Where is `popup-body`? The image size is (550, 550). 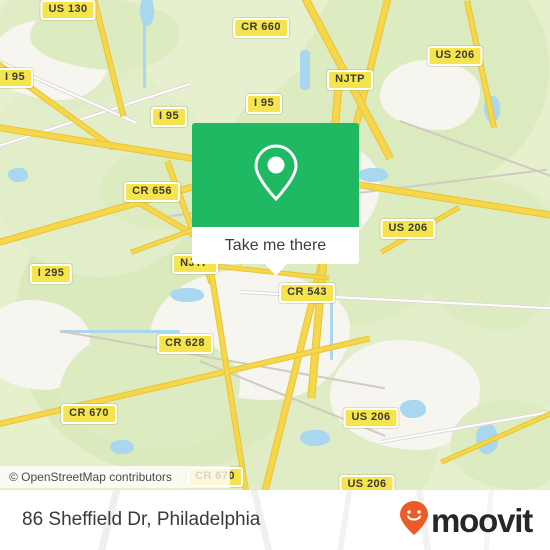 popup-body is located at coordinates (275, 175).